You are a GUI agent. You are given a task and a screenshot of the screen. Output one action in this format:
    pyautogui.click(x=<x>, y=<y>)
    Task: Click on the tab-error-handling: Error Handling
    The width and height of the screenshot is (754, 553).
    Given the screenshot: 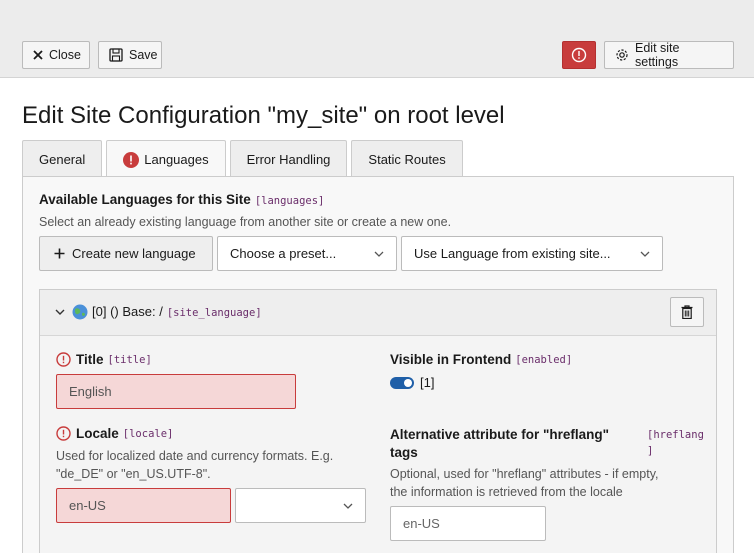 What is the action you would take?
    pyautogui.click(x=288, y=158)
    